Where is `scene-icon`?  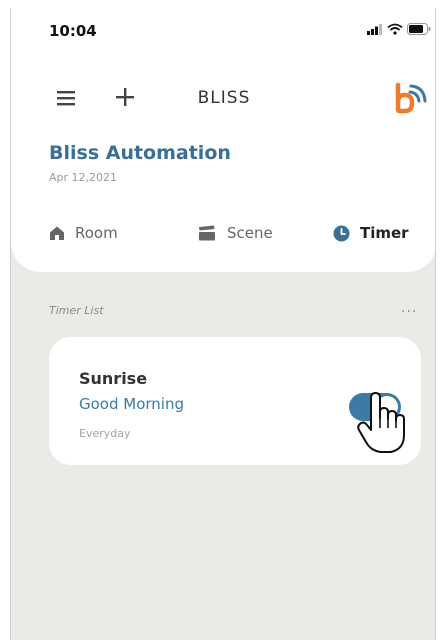
scene-icon is located at coordinates (207, 233).